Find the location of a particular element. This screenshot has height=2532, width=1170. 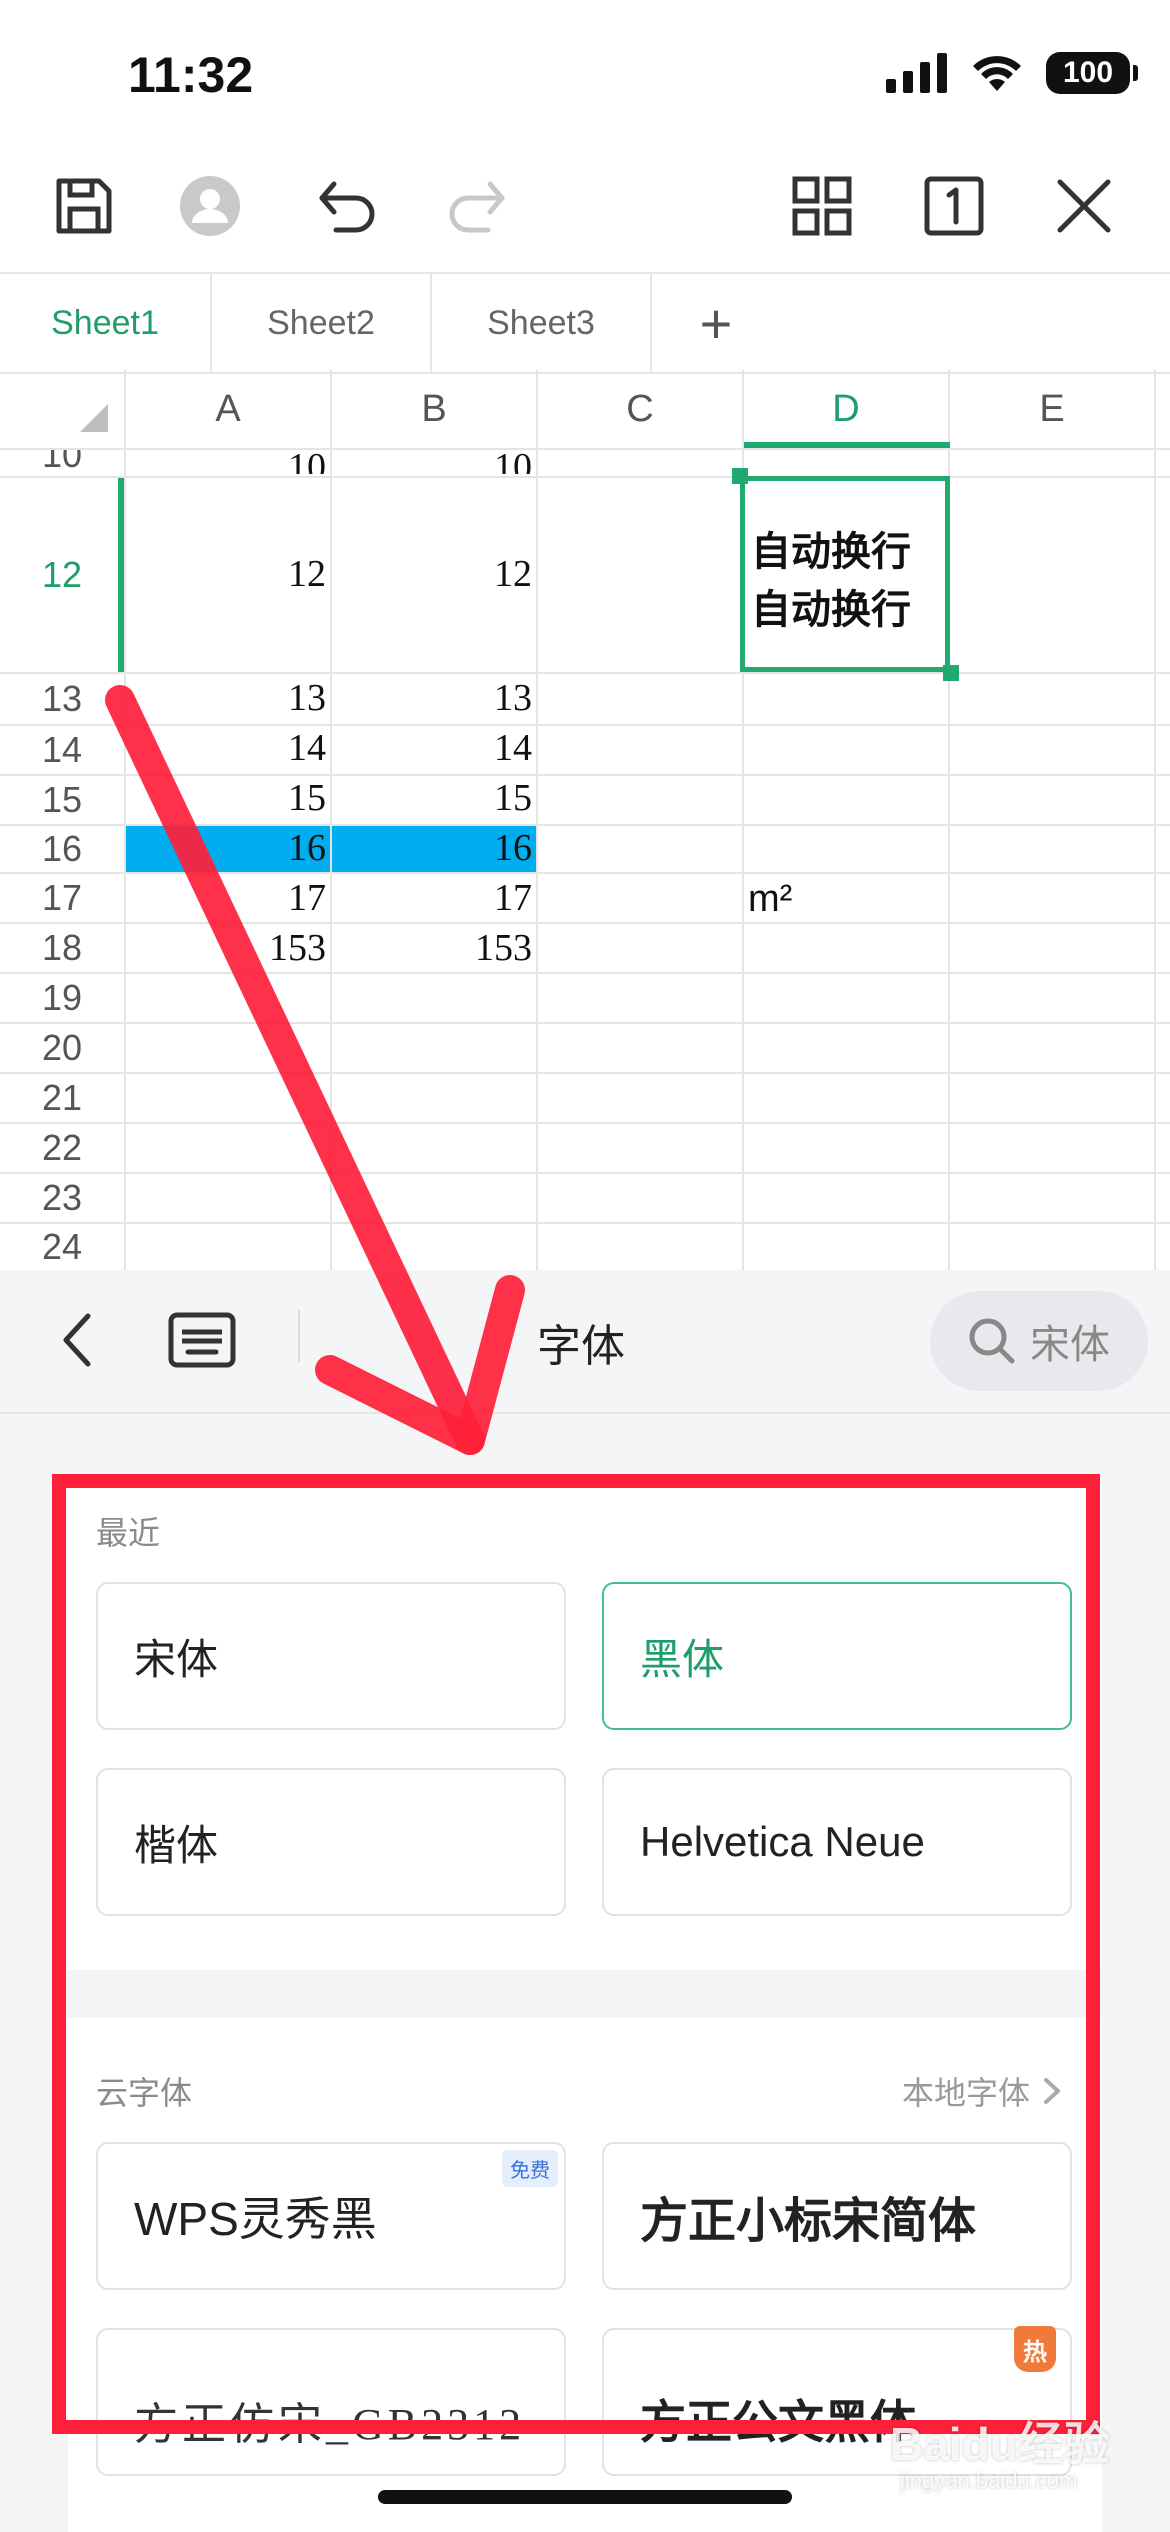

watermark-logo: Baidu经验 is located at coordinates (1000, 2444).